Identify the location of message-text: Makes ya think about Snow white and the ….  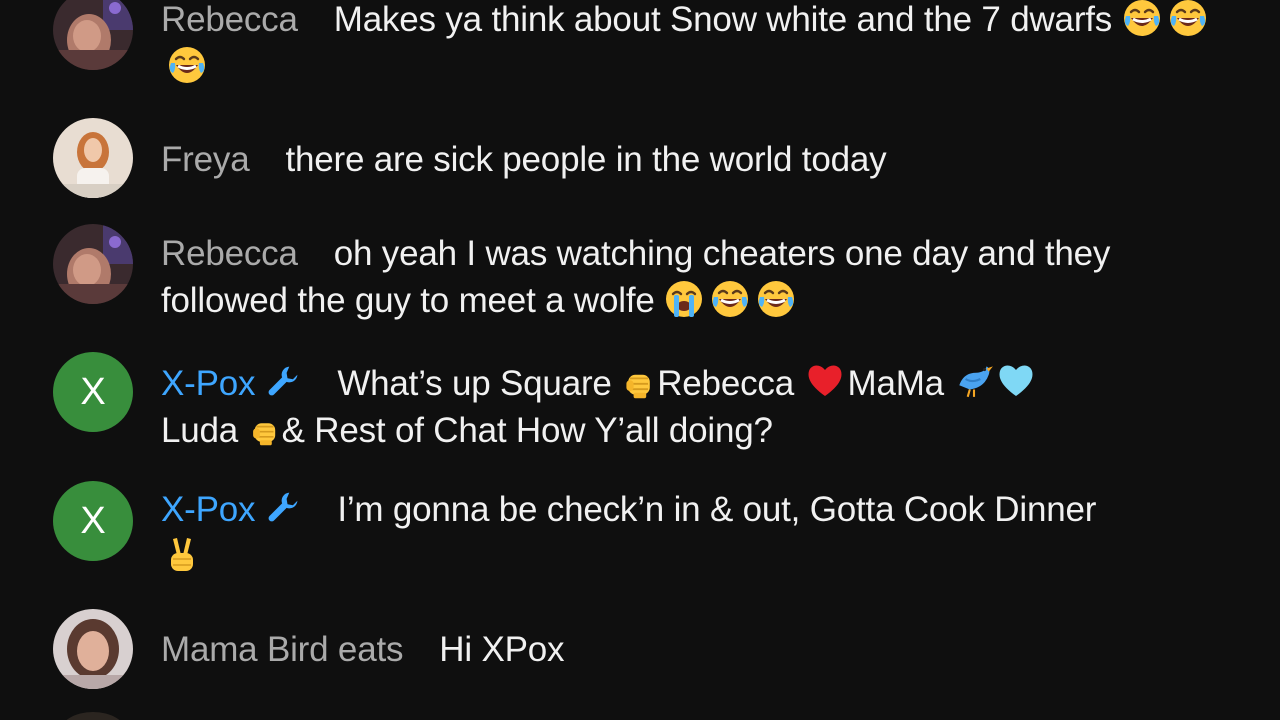
(727, 19).